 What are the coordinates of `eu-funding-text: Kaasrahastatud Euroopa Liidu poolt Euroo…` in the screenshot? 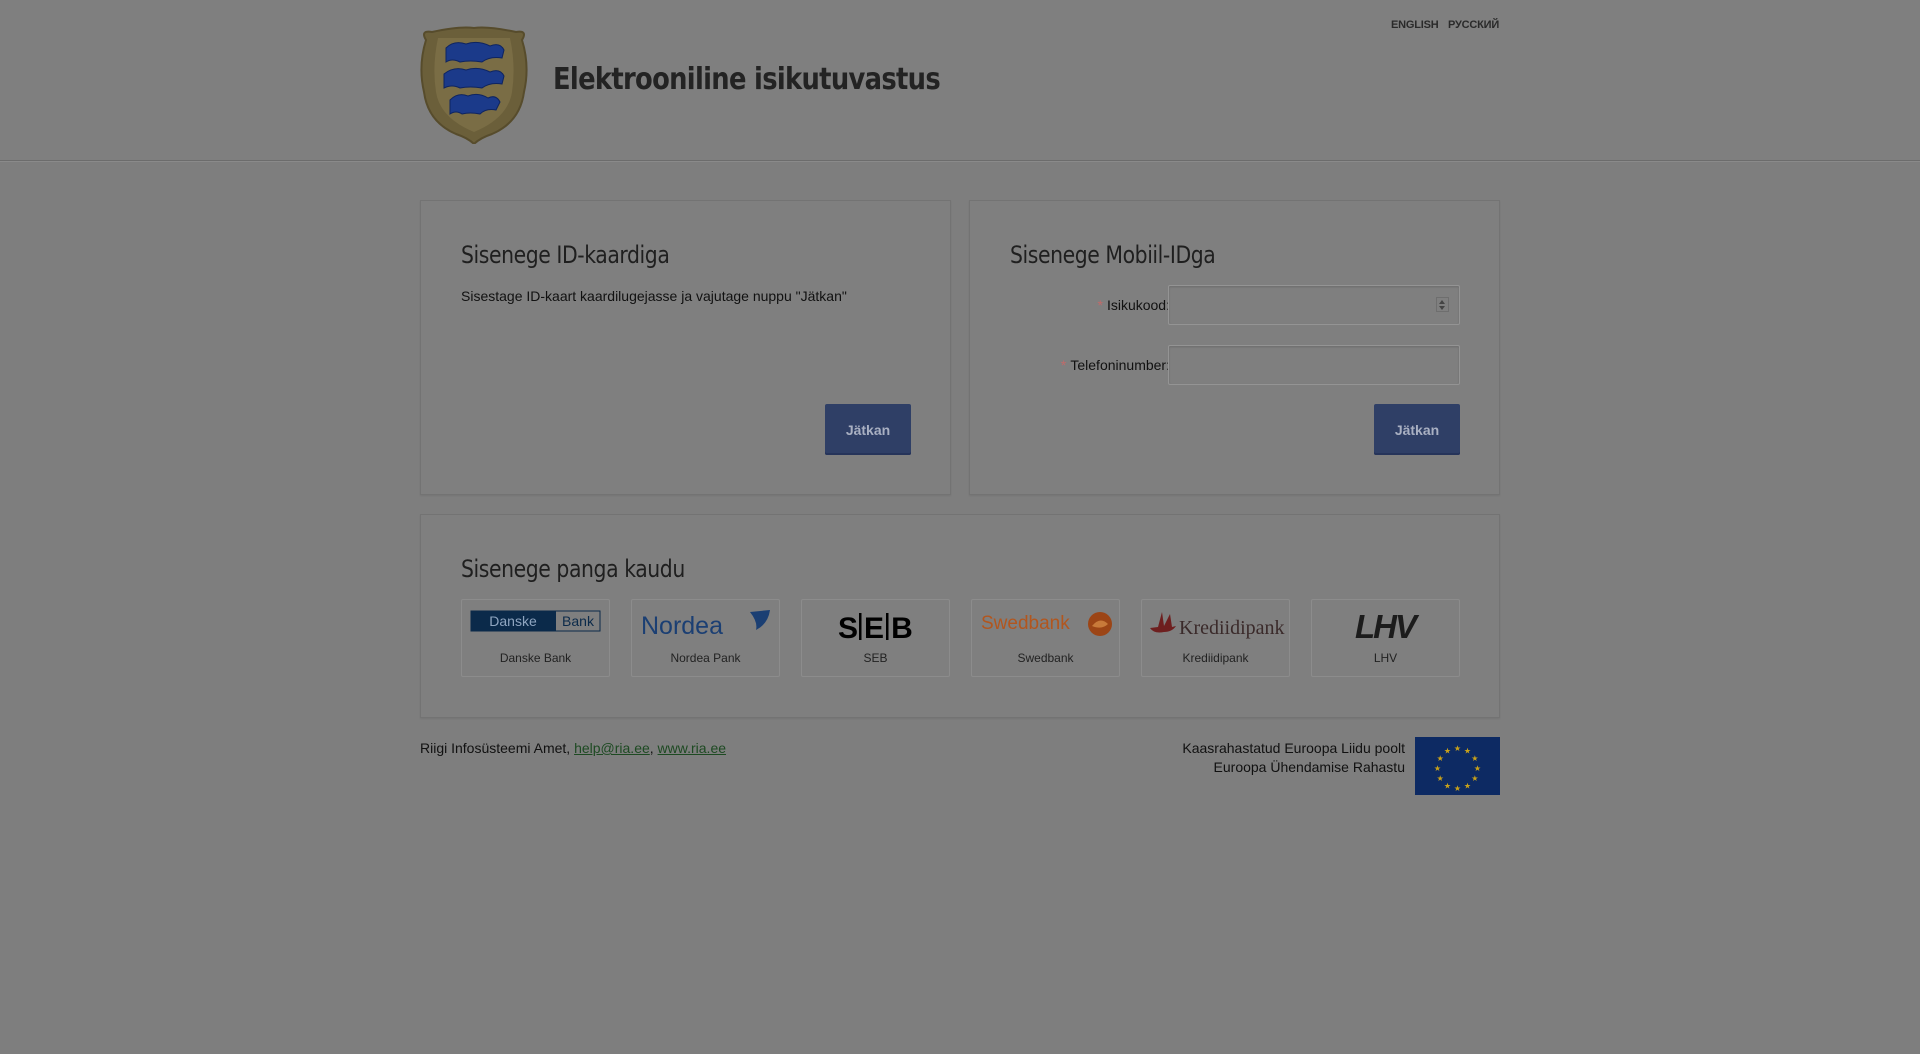 It's located at (1293, 758).